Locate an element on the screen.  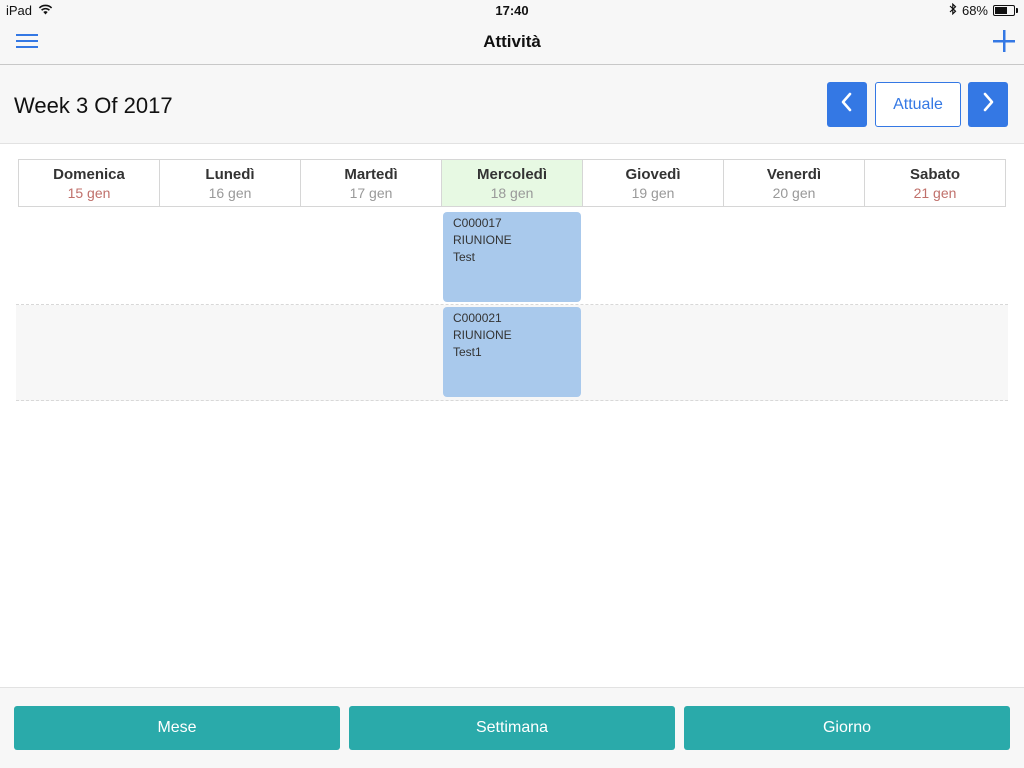
week-header: Week 3 Of 2017 Attuale is located at coordinates (512, 104).